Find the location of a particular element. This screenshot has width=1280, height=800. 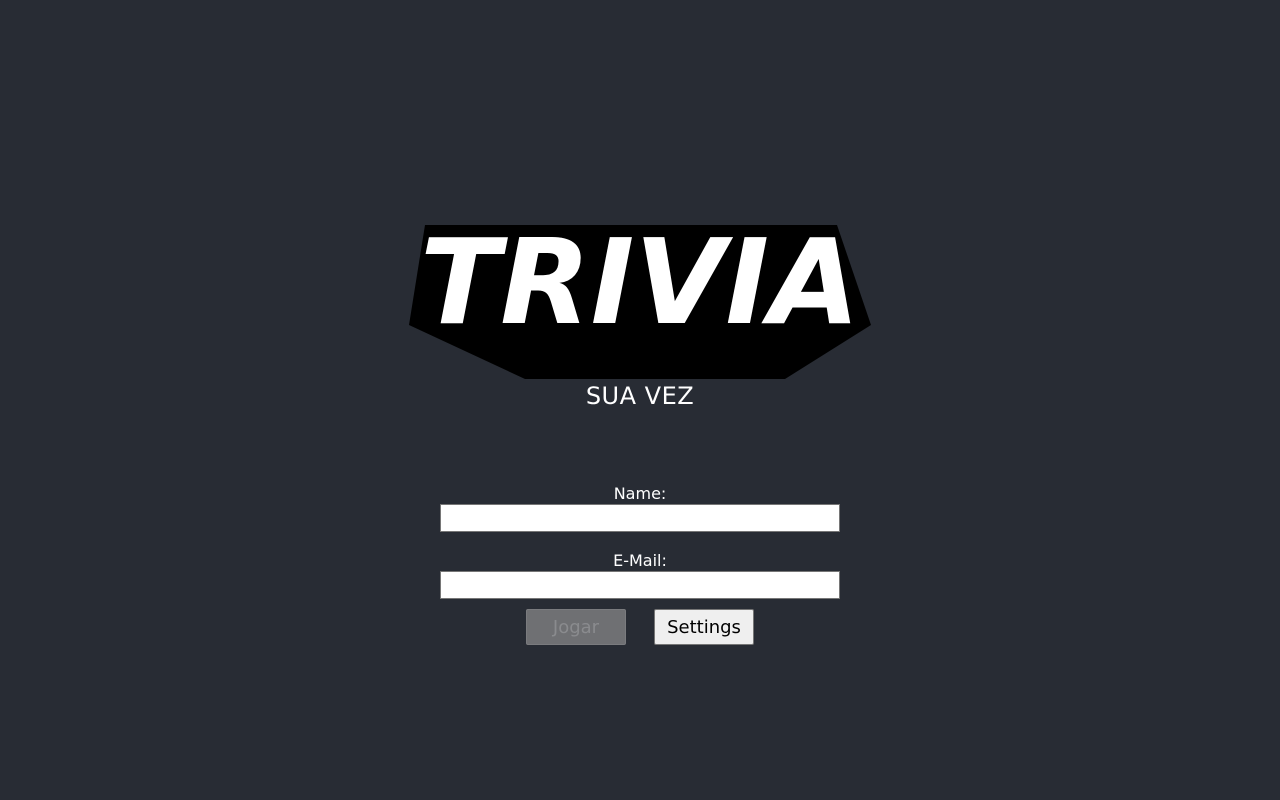

logo-text: TRIVIA is located at coordinates (640, 284).